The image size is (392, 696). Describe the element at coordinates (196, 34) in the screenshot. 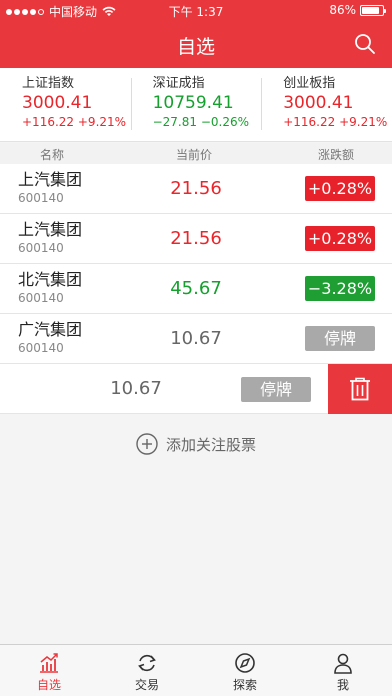

I see `header: 中国移动 下午 1:37 86% 自选` at that location.